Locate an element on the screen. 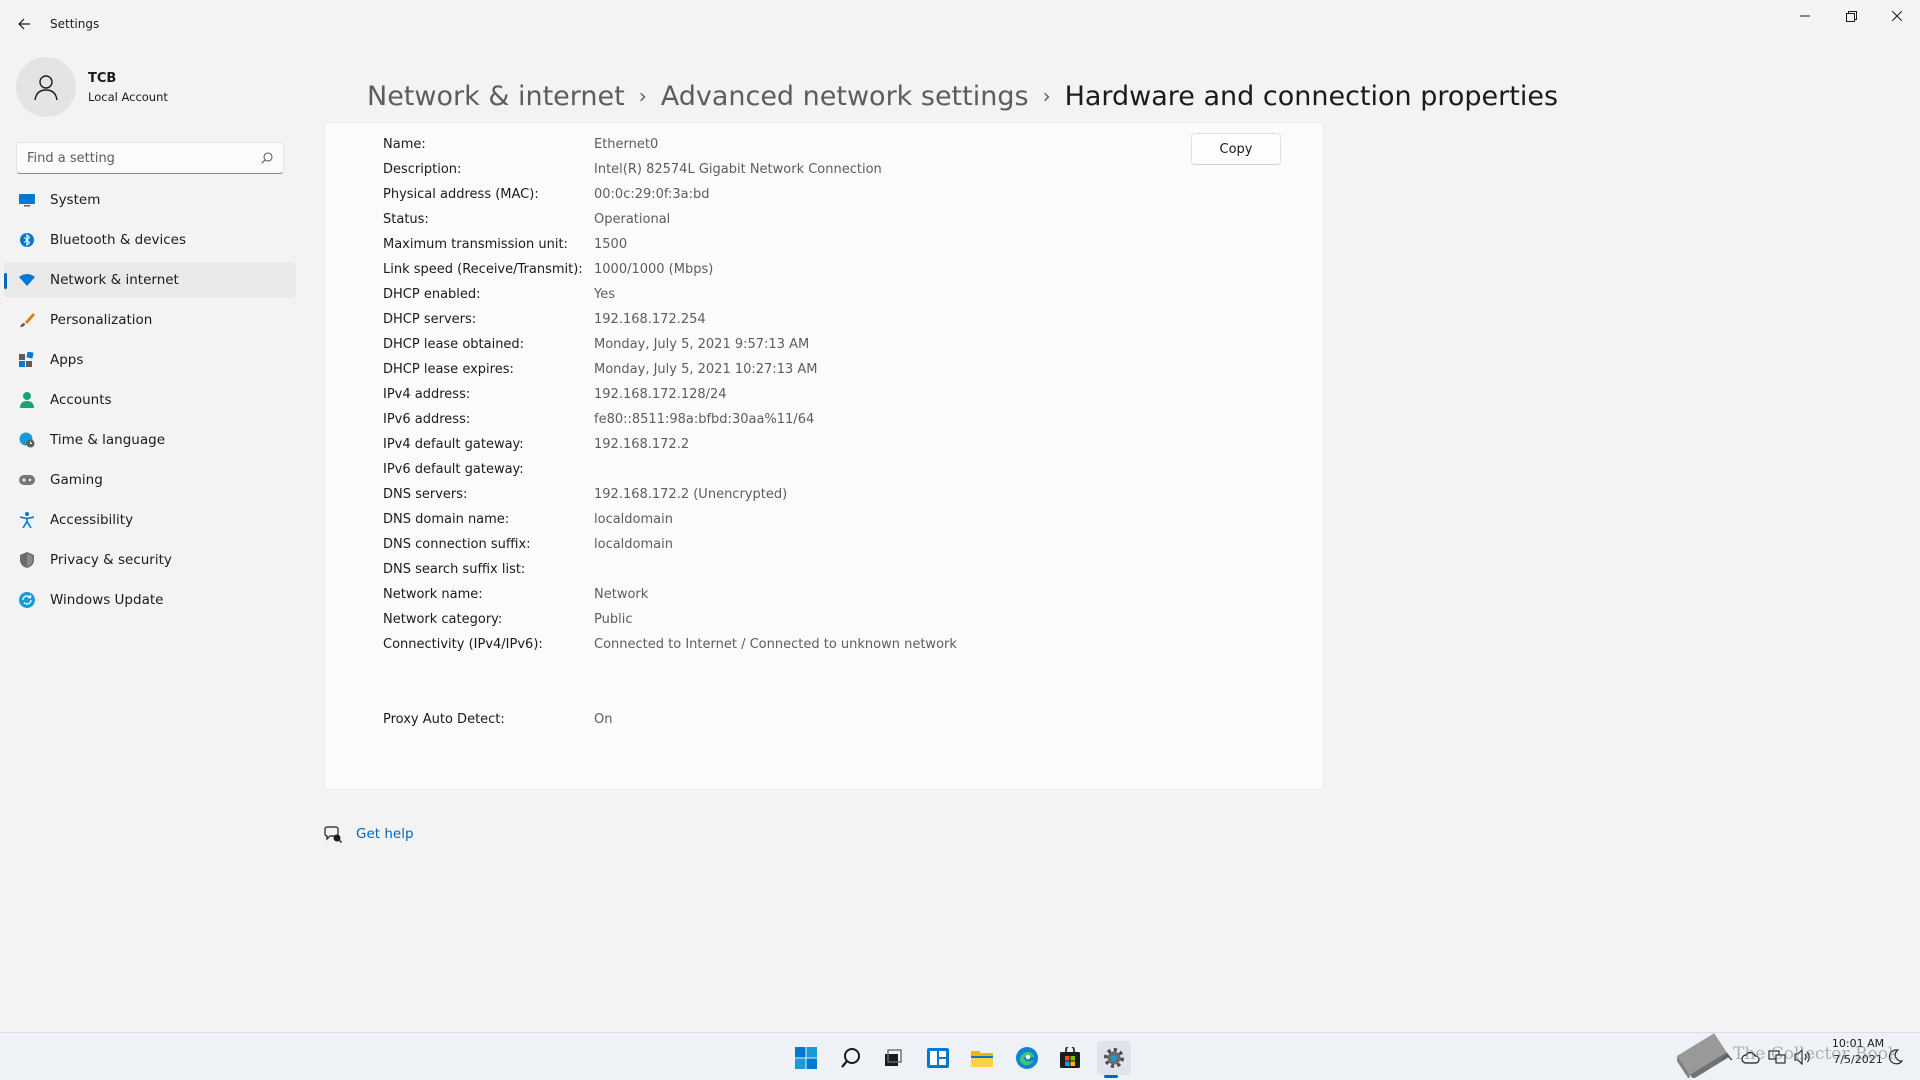 The height and width of the screenshot is (1080, 1920). property-label: DNS search suffix list: is located at coordinates (454, 569).